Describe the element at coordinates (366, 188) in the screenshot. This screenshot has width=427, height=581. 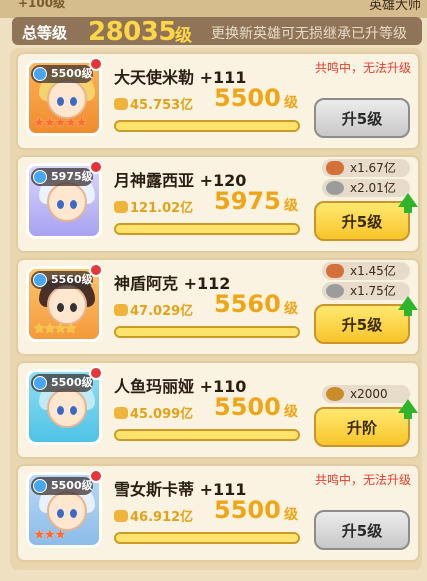
I see `cost-disk: x2.01亿` at that location.